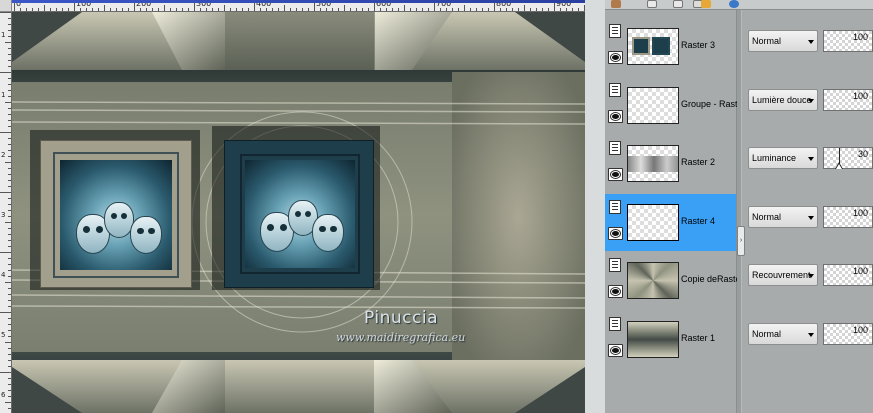 The height and width of the screenshot is (413, 873). I want to click on layer-row: Raster 1, so click(670, 339).